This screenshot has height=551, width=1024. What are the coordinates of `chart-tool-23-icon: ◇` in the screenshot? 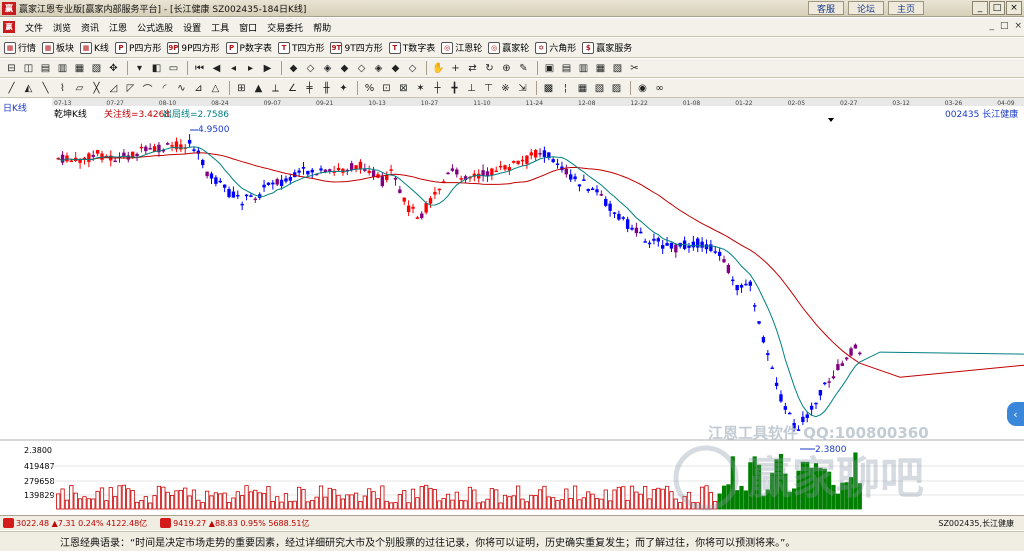 It's located at (412, 68).